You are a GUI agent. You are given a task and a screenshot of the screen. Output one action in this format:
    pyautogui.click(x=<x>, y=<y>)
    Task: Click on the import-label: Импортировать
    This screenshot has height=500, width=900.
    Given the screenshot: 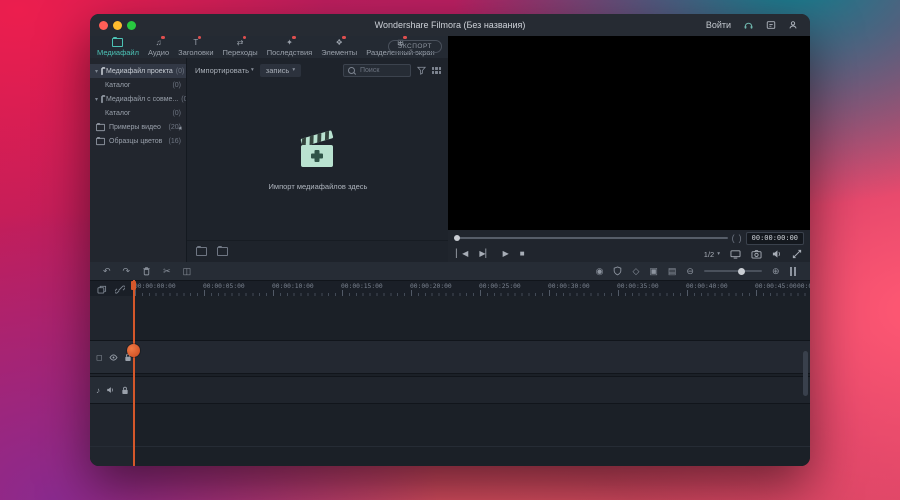 What is the action you would take?
    pyautogui.click(x=222, y=70)
    